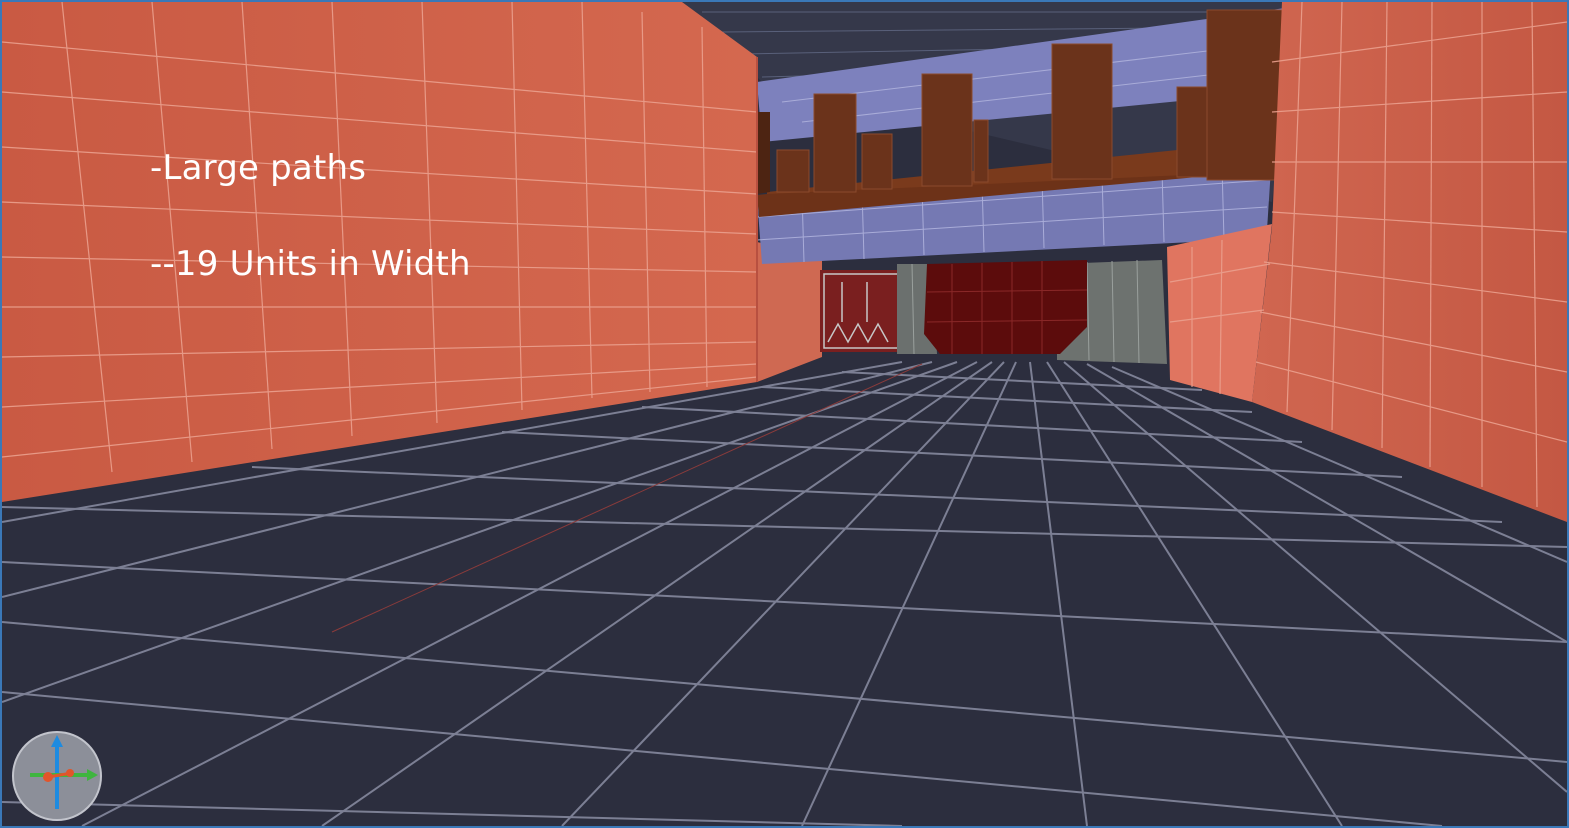 This screenshot has width=1569, height=828. What do you see at coordinates (763, 153) in the screenshot?
I see `pillar-shadow` at bounding box center [763, 153].